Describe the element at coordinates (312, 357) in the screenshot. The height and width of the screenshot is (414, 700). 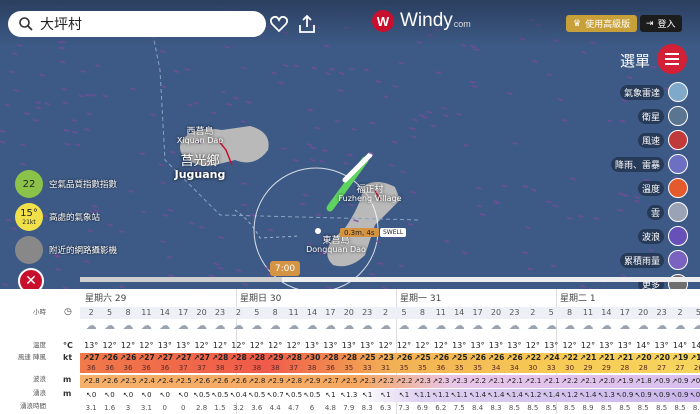
I see `wind-cell: ↗30` at that location.